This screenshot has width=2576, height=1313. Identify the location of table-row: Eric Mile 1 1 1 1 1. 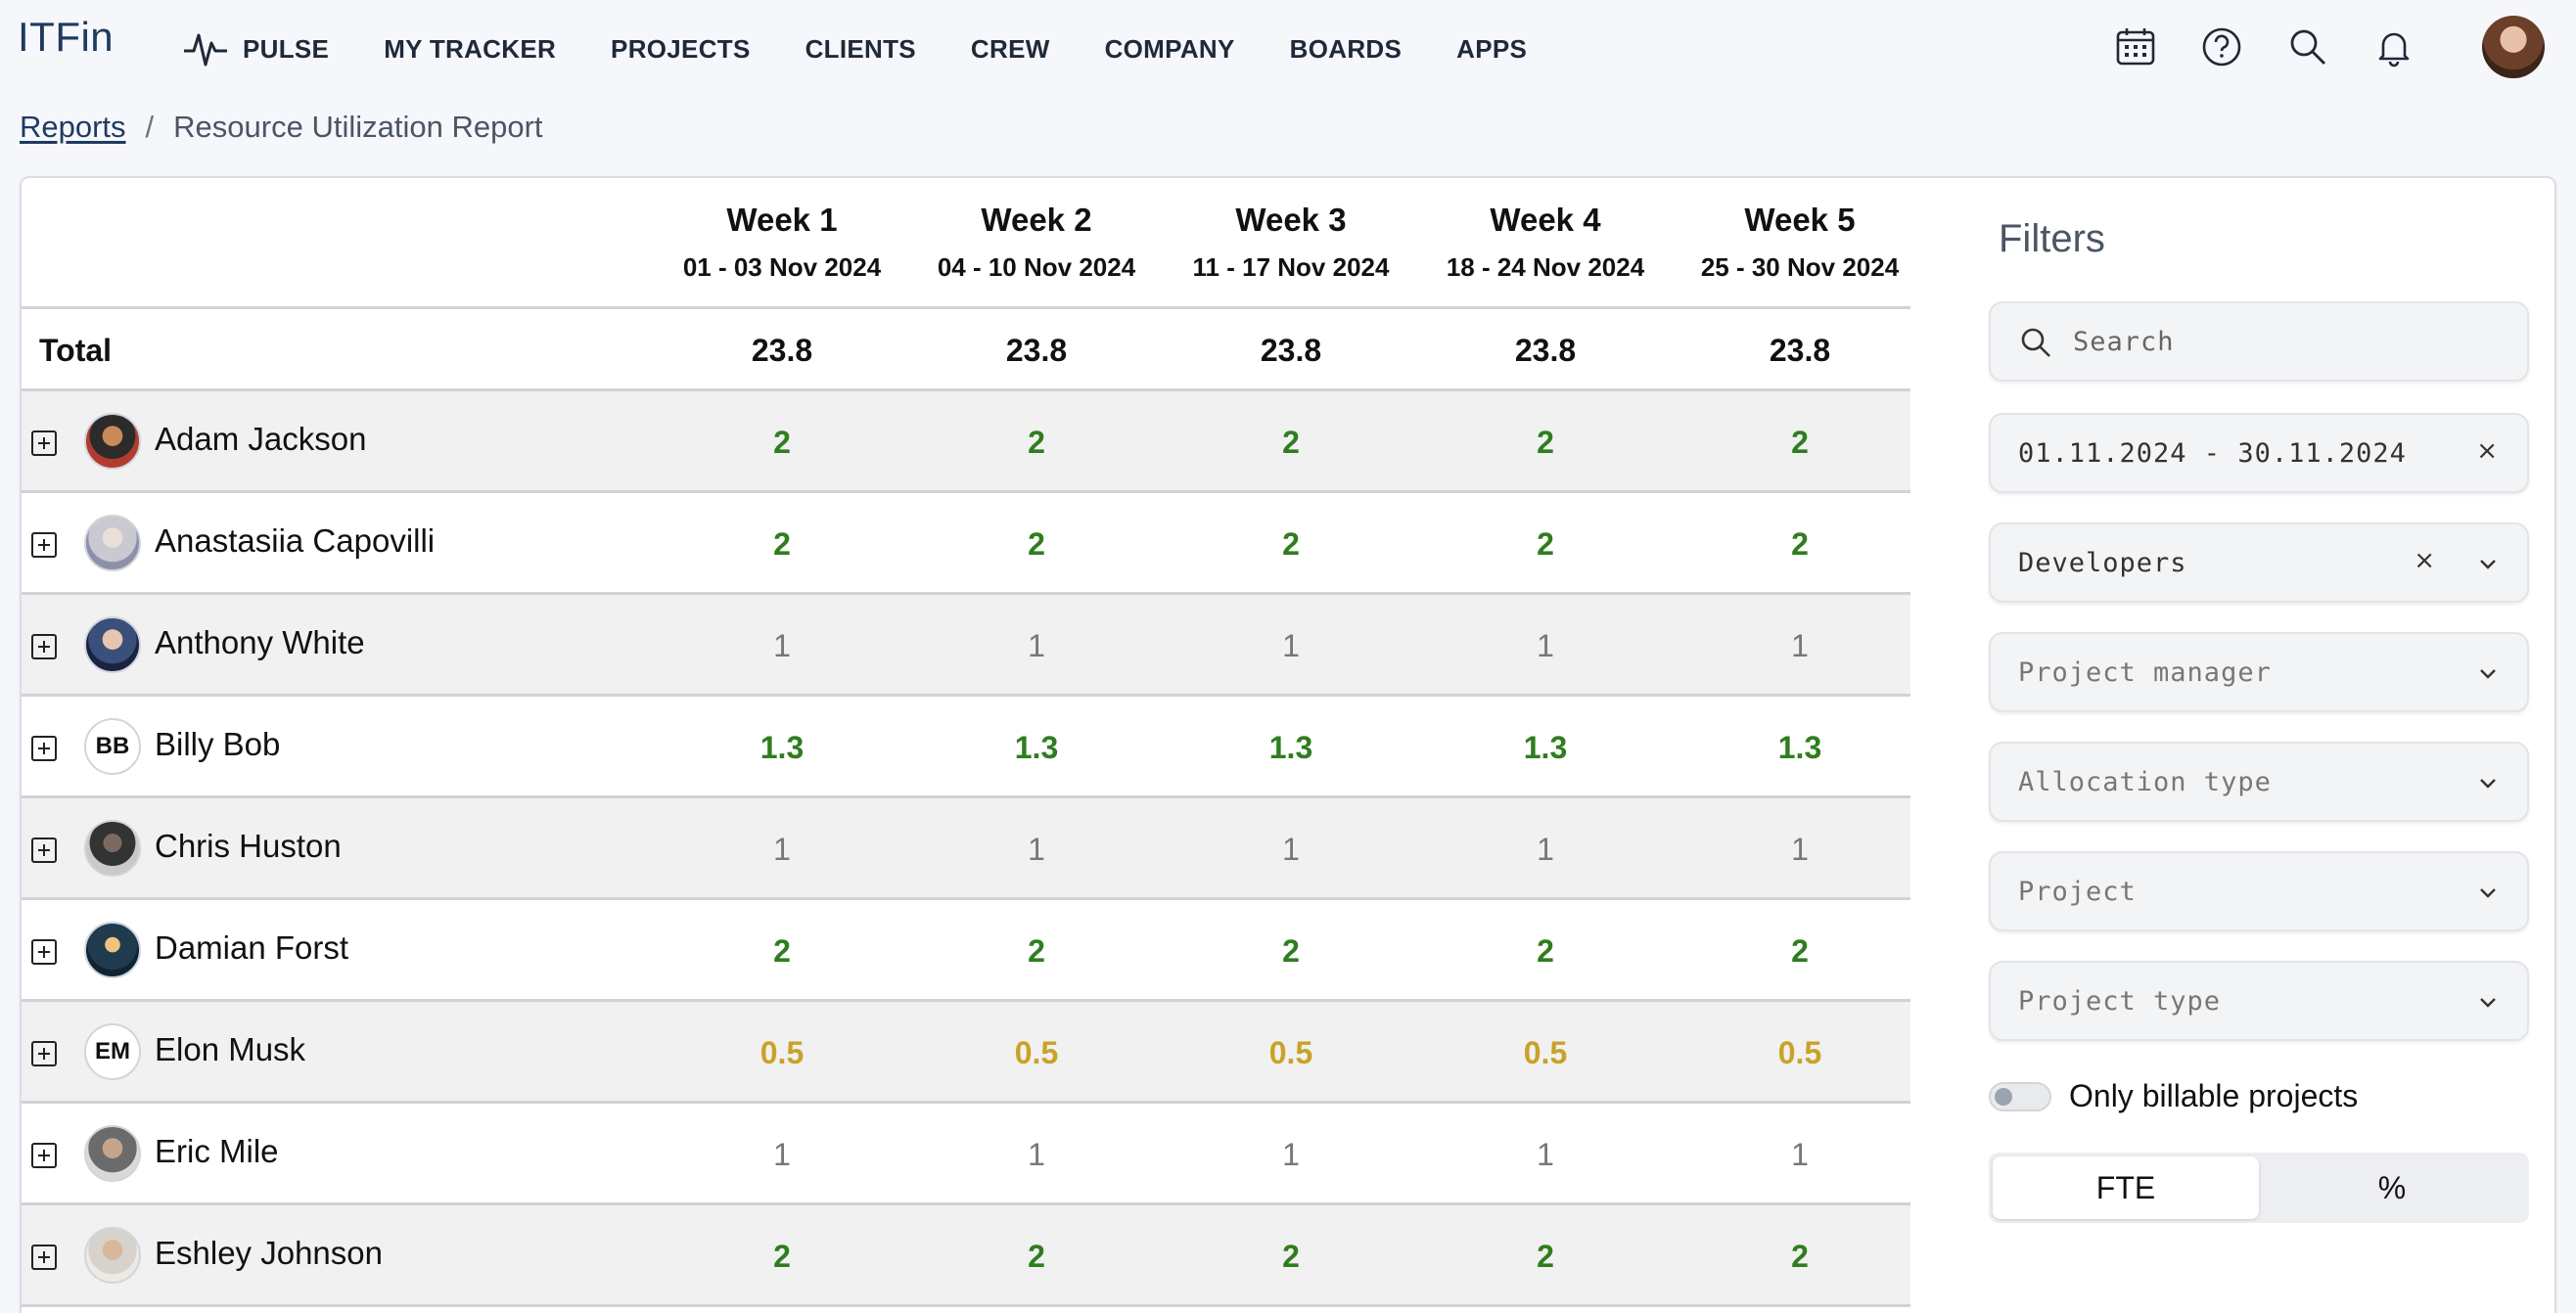
(966, 1154).